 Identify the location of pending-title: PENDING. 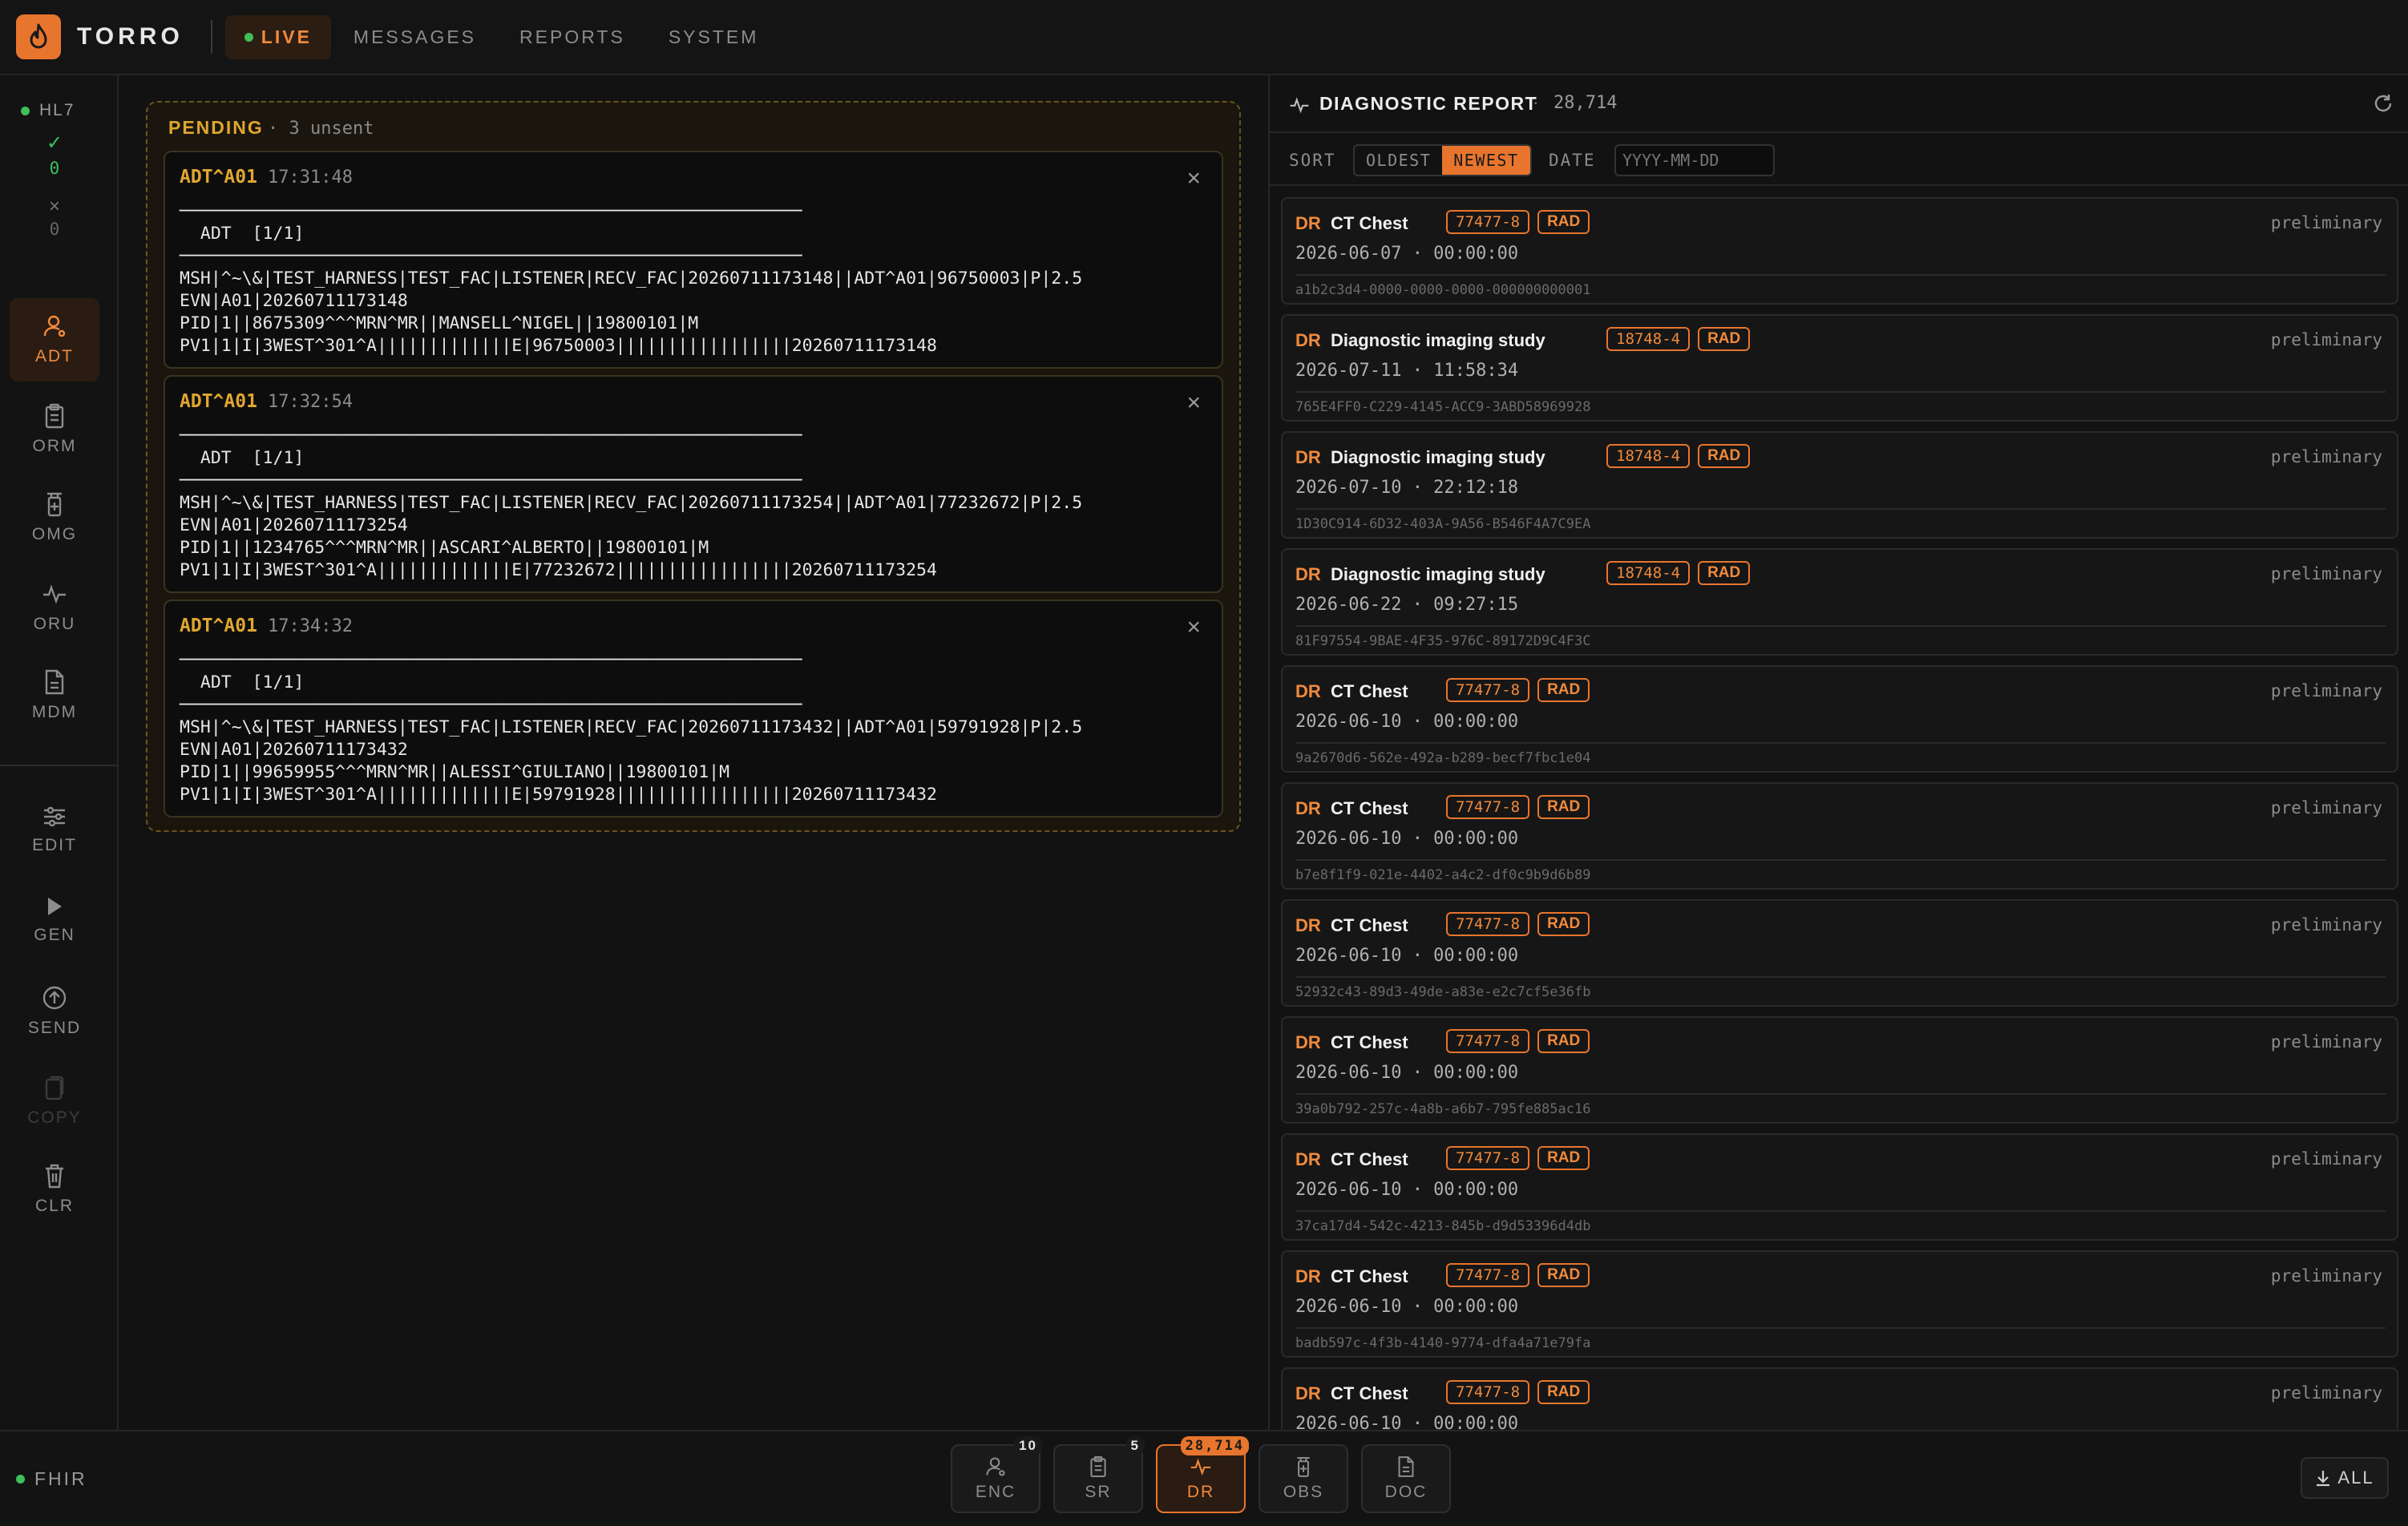
(216, 128).